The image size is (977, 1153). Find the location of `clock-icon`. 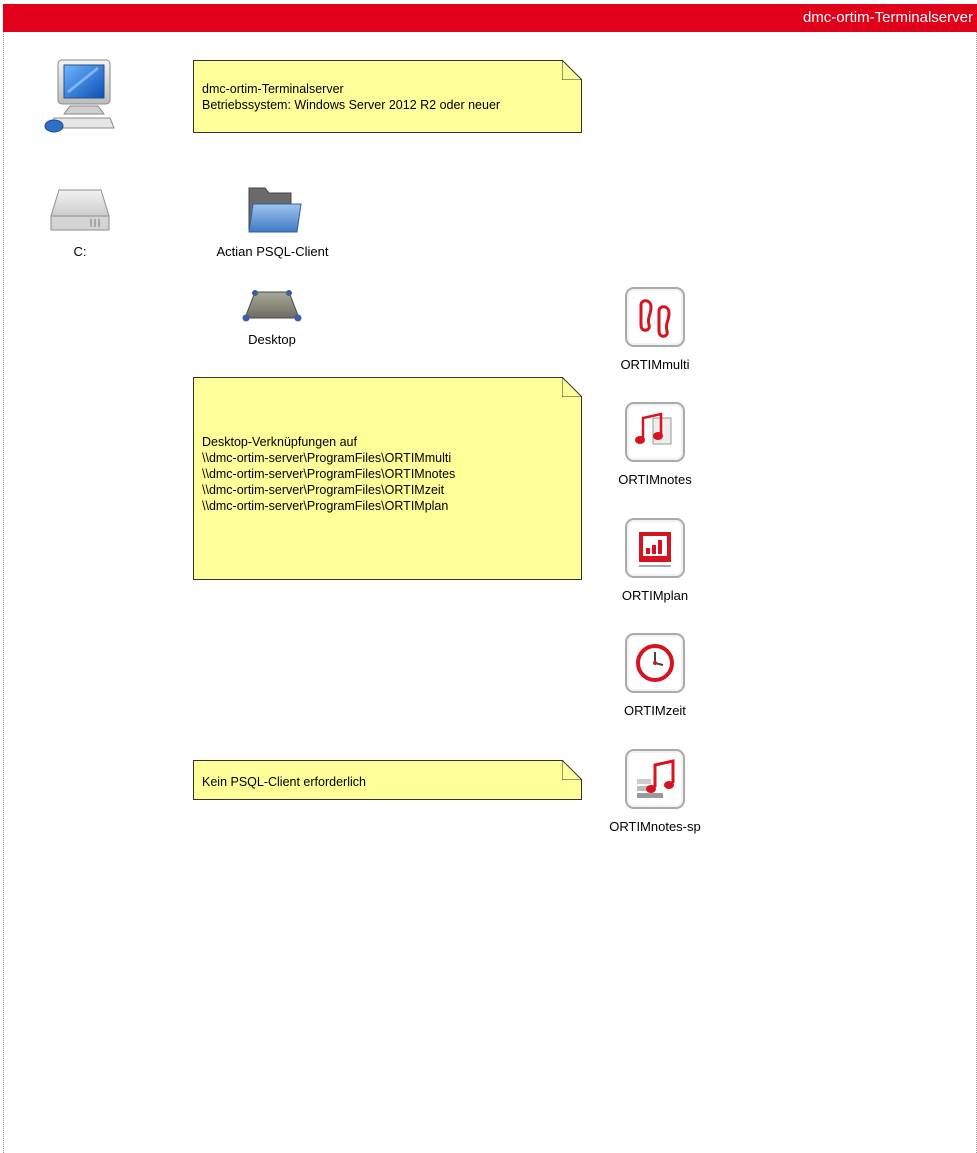

clock-icon is located at coordinates (655, 663).